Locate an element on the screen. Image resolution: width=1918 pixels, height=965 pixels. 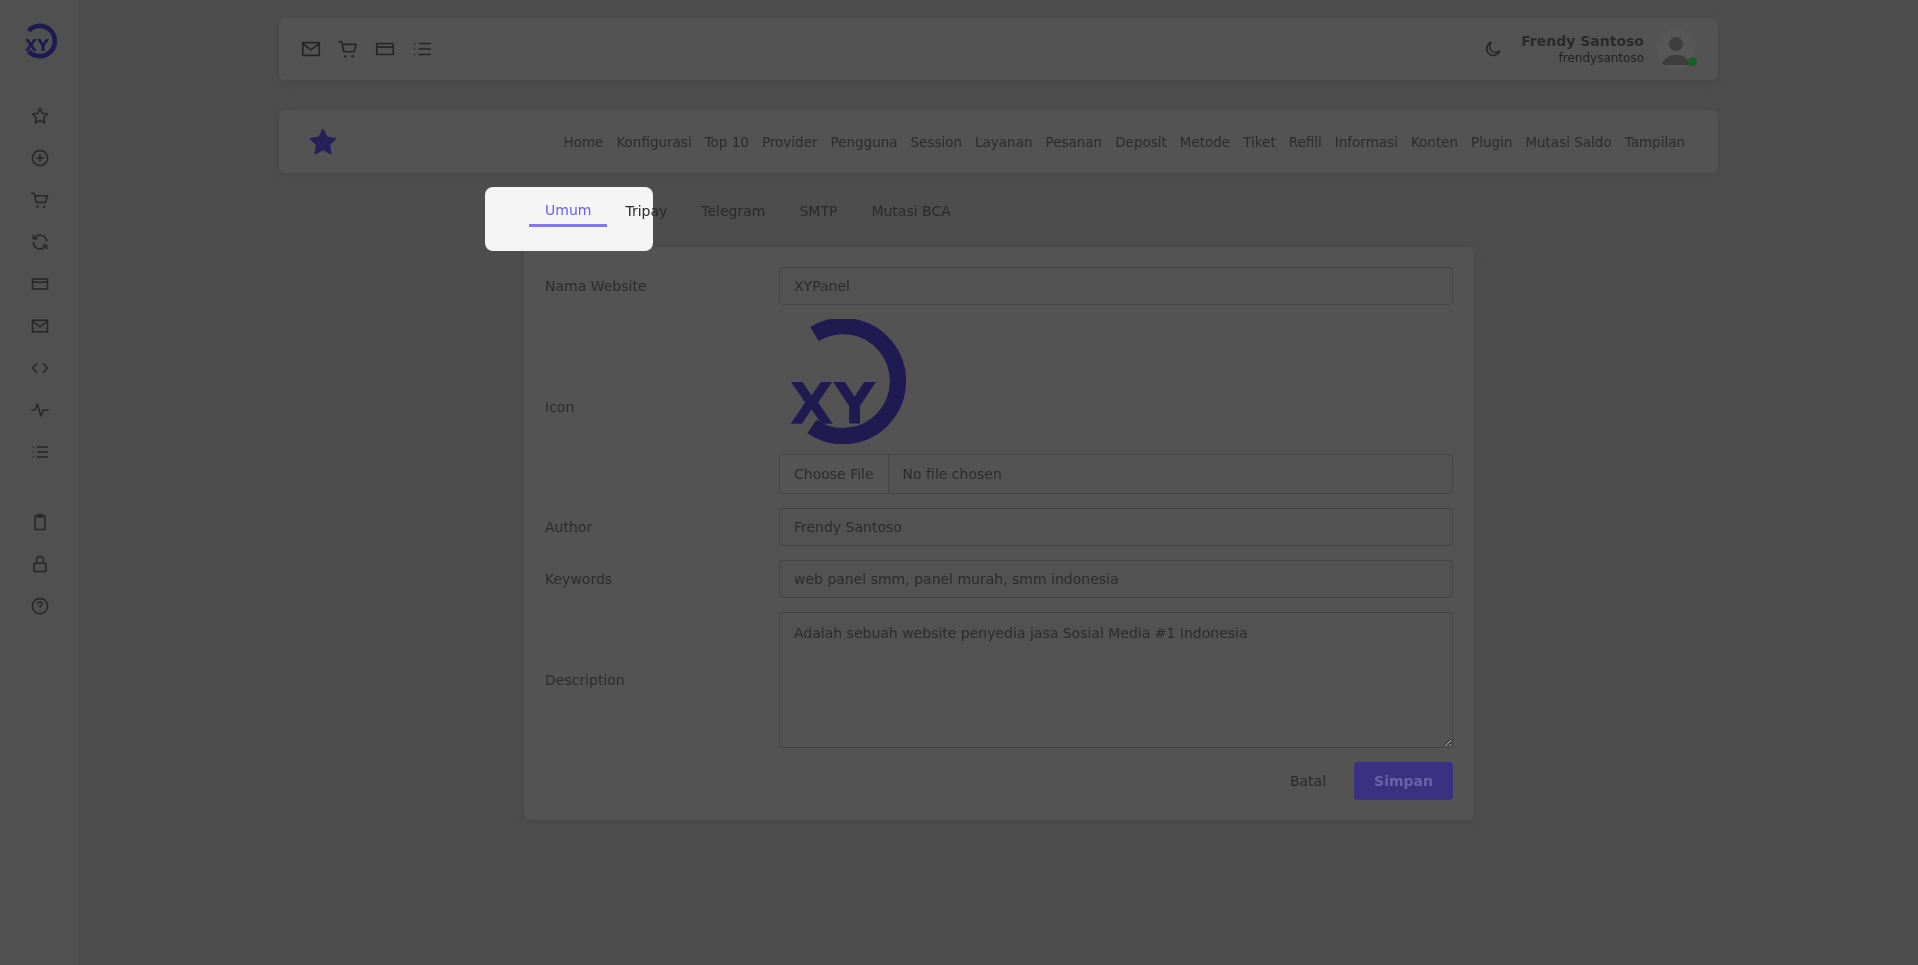
star-icon is located at coordinates (39, 116).